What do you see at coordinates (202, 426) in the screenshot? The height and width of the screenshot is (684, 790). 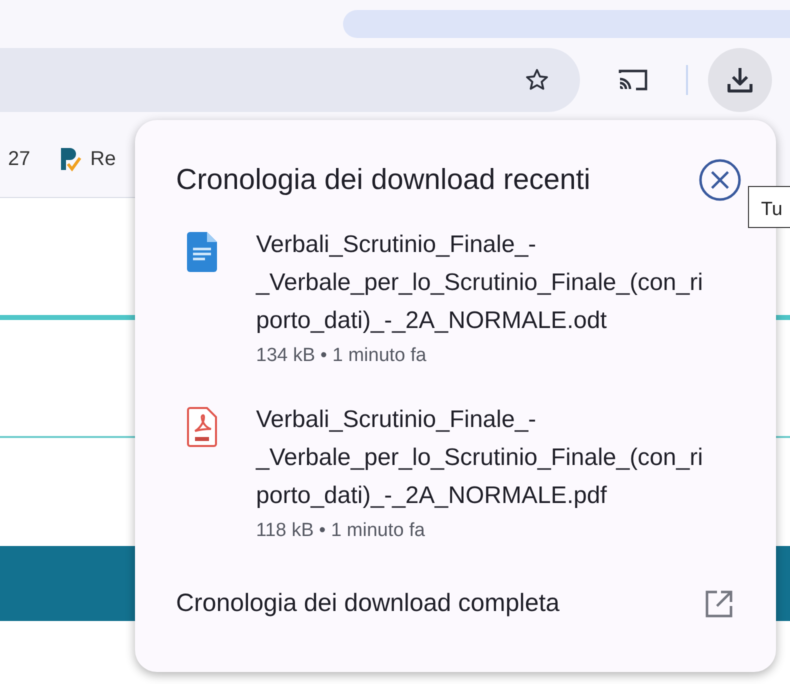 I see `pdf-file-icon` at bounding box center [202, 426].